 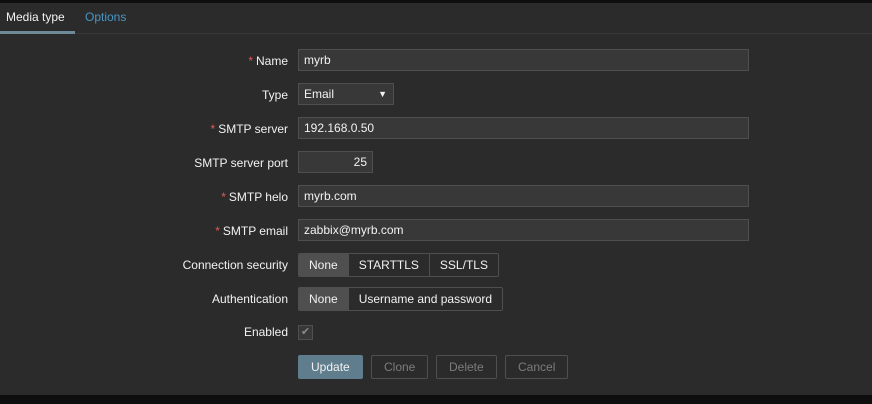 I want to click on button-row: Update Clone Delete Cancel, so click(x=436, y=367).